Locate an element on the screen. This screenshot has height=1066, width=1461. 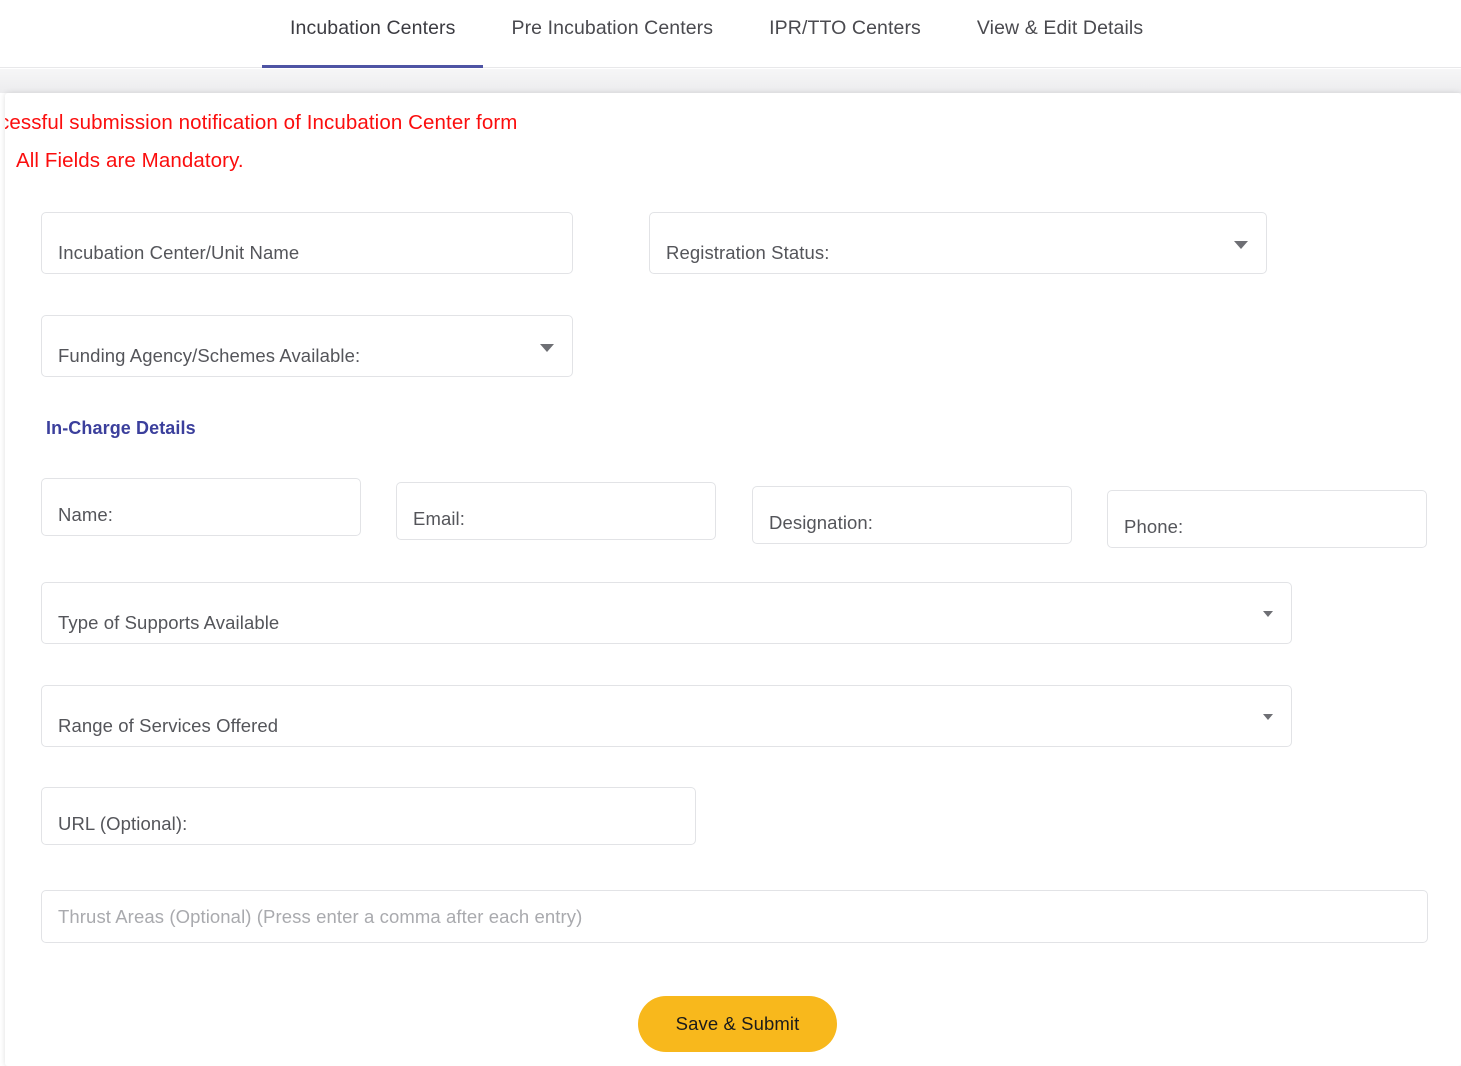
tab-label: View & Edit Details is located at coordinates (1060, 27).